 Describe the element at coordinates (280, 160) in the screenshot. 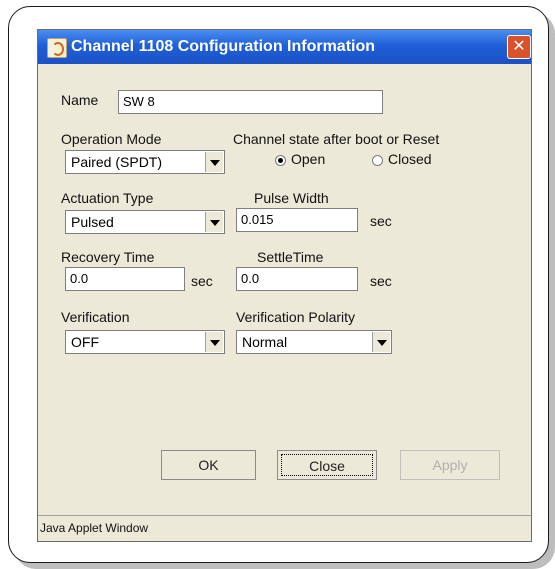

I see `state-open-radio` at that location.